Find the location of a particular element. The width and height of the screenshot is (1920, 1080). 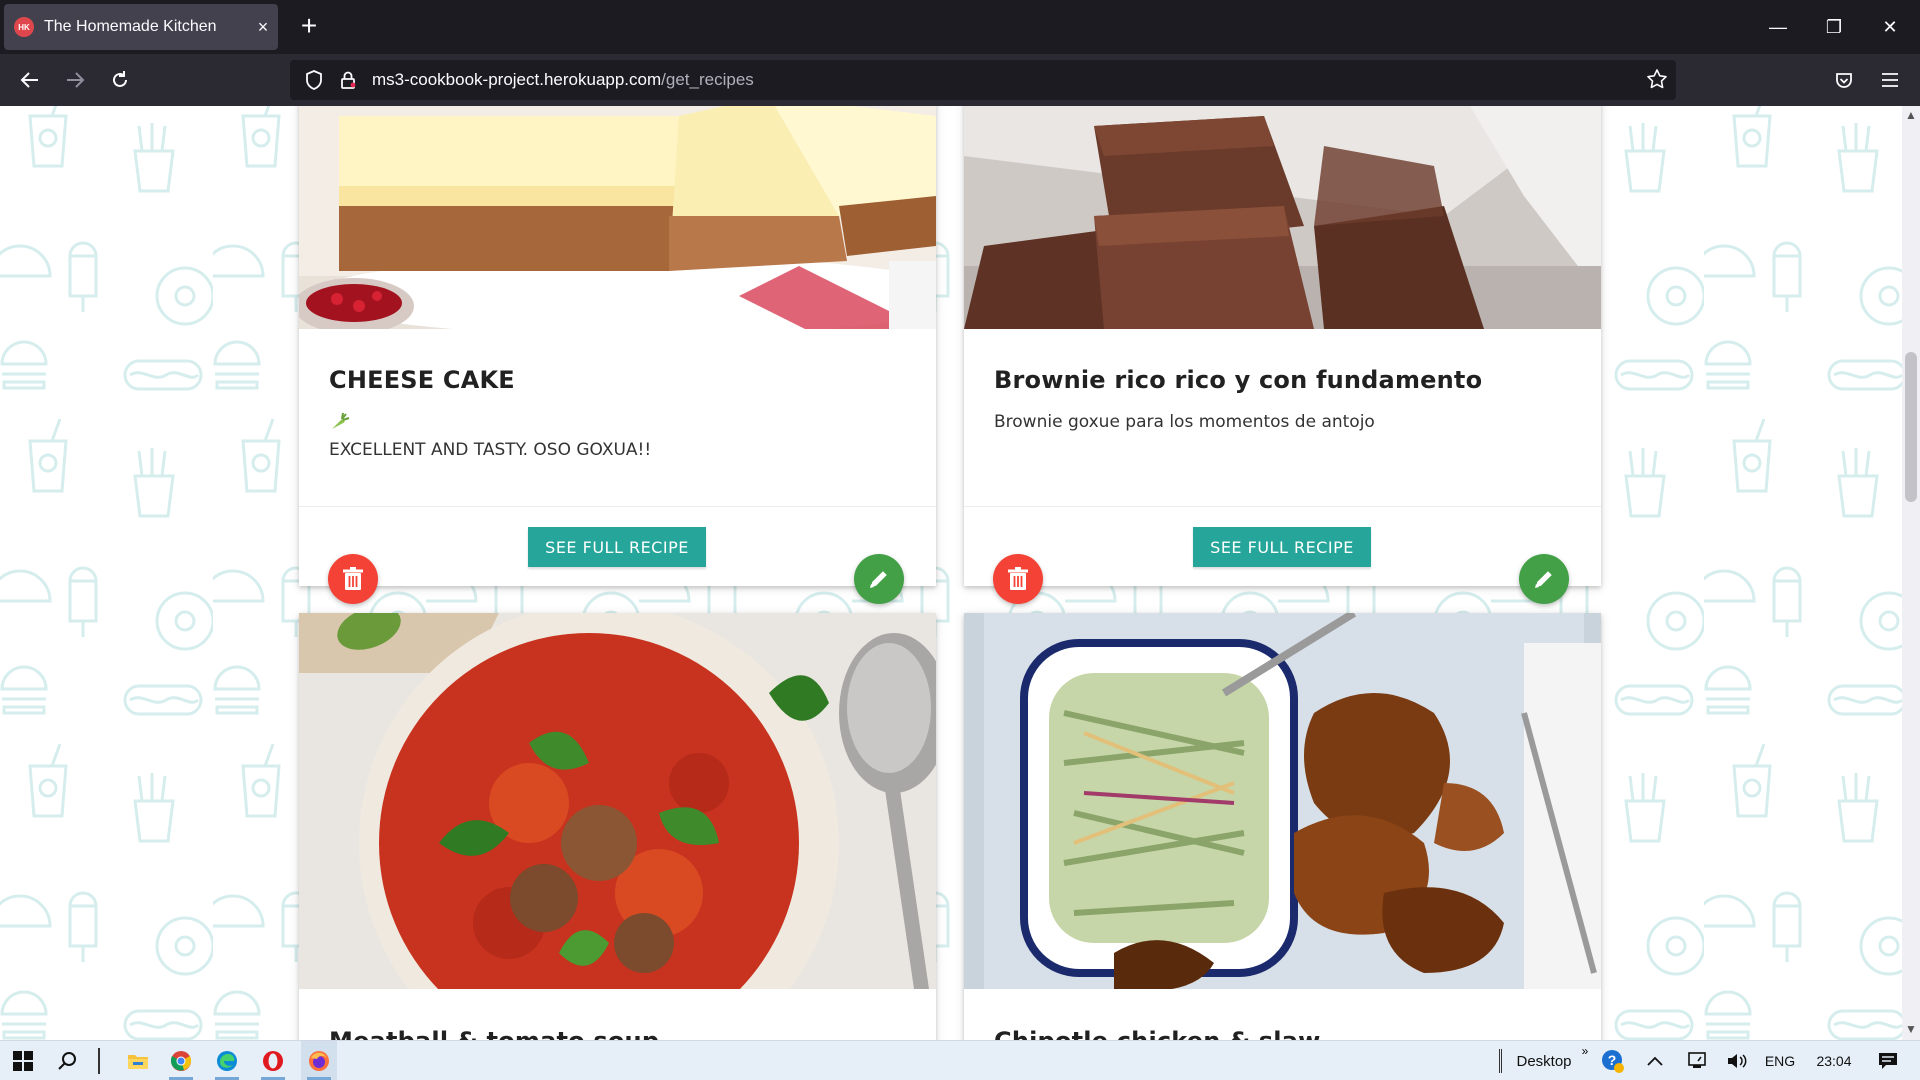

hamburger-menu-icon is located at coordinates (1890, 80).